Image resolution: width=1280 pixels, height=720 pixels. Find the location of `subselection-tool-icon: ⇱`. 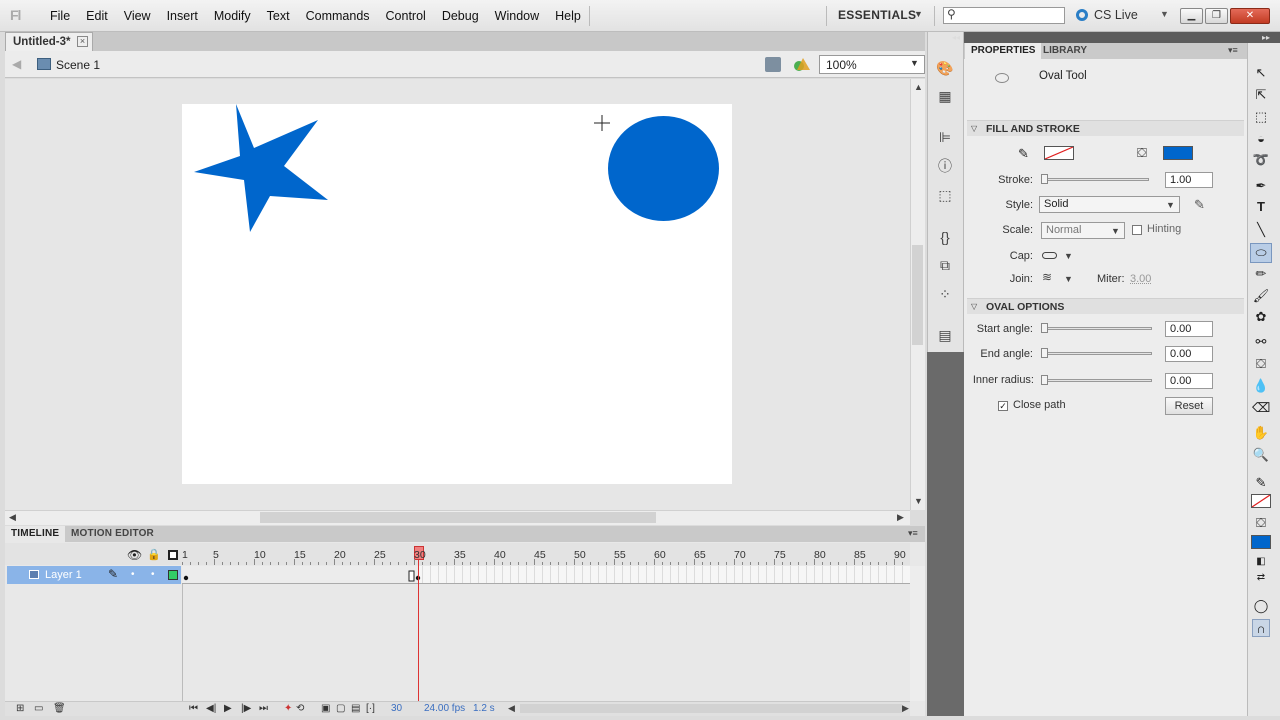

subselection-tool-icon: ⇱ is located at coordinates (1261, 95).